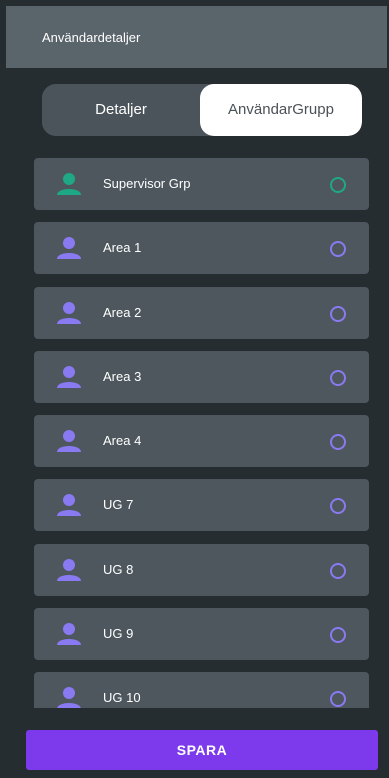 The height and width of the screenshot is (778, 389). I want to click on list-item: Area 4, so click(201, 441).